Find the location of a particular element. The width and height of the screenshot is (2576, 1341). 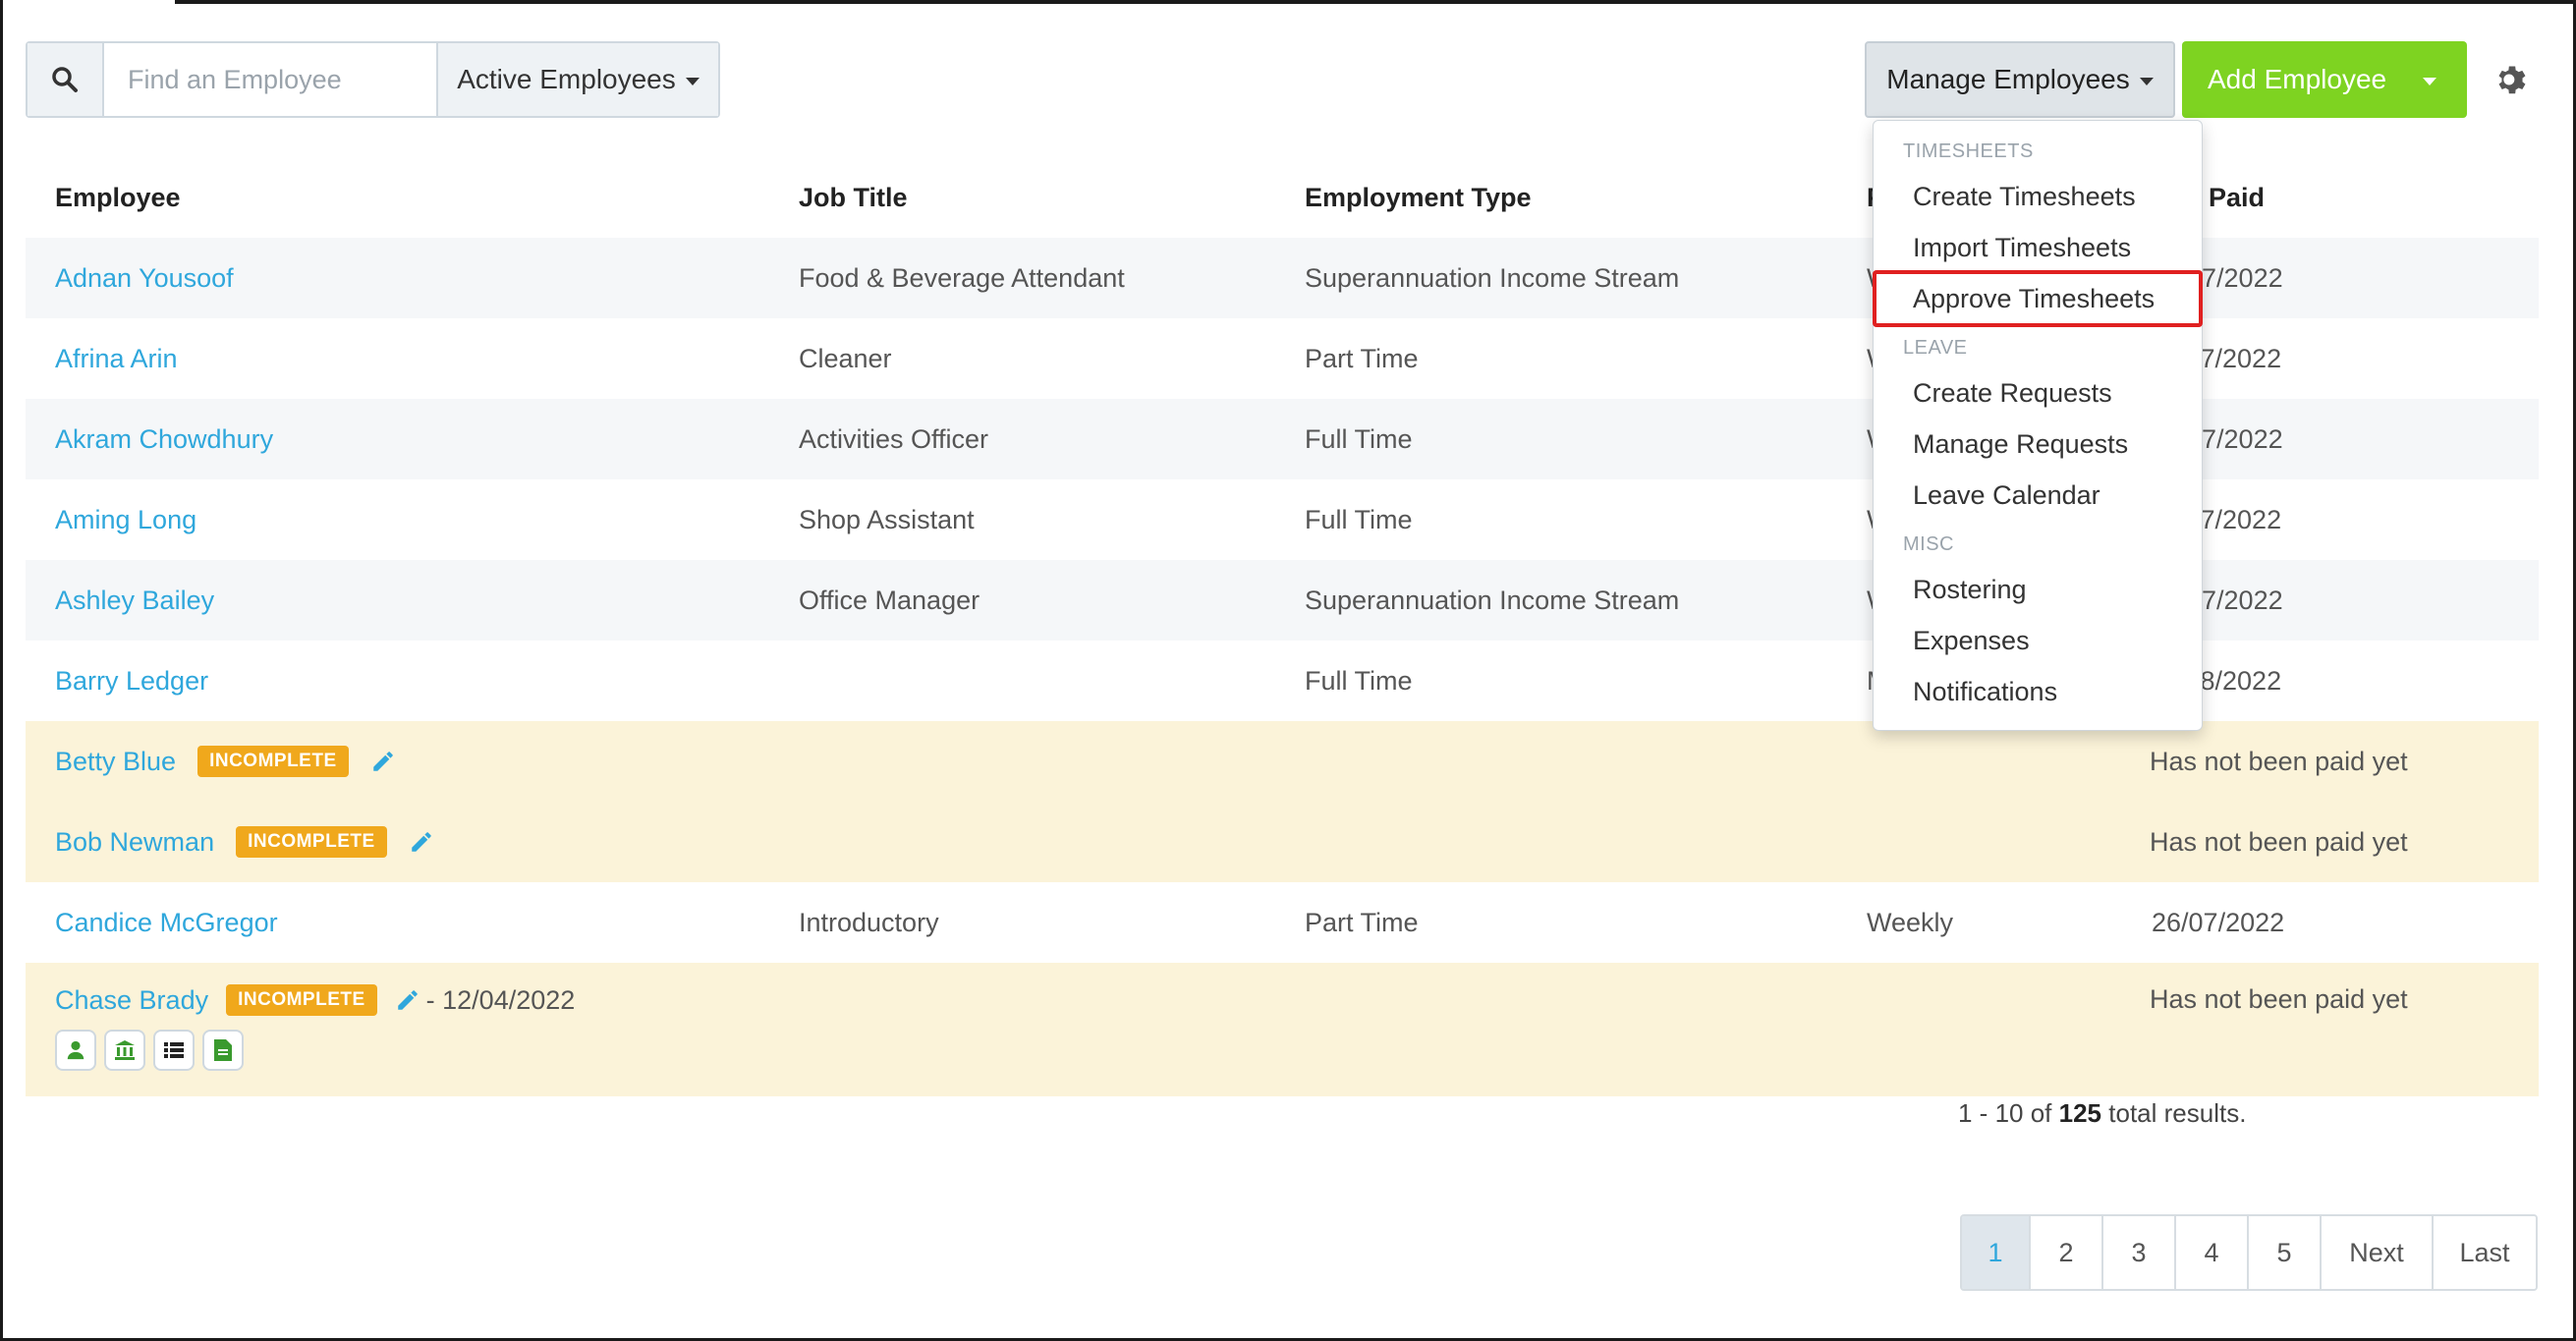

page-1-button: 1 is located at coordinates (1995, 1252).